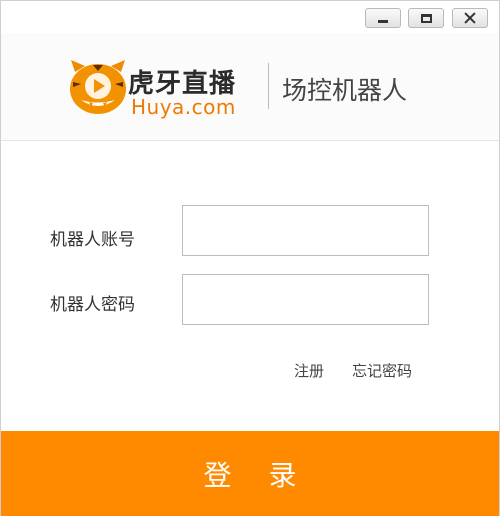 This screenshot has width=500, height=516. What do you see at coordinates (345, 90) in the screenshot?
I see `product-title: 场控机器人` at bounding box center [345, 90].